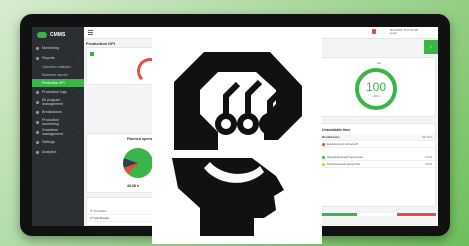 This screenshot has width=469, height=246. I want to click on sidebar-item-label: Monitoring, so click(50, 48).